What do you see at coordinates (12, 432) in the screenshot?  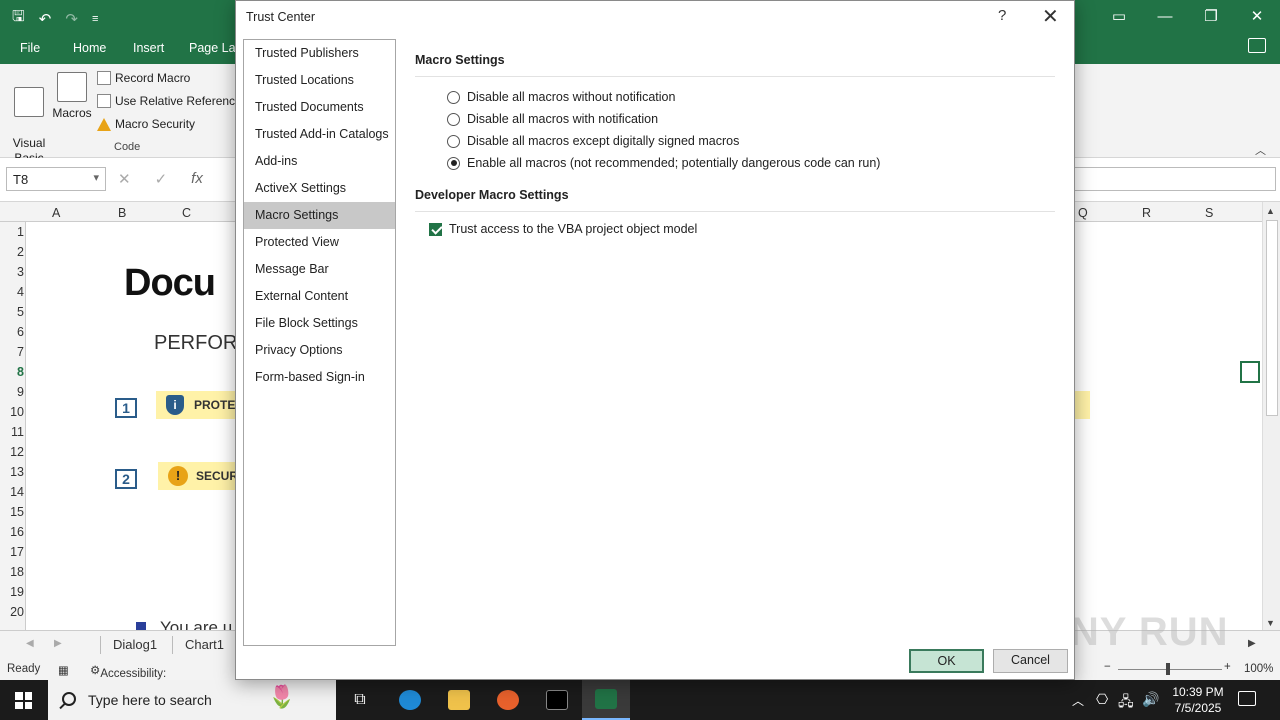 I see `row-header: 11` at bounding box center [12, 432].